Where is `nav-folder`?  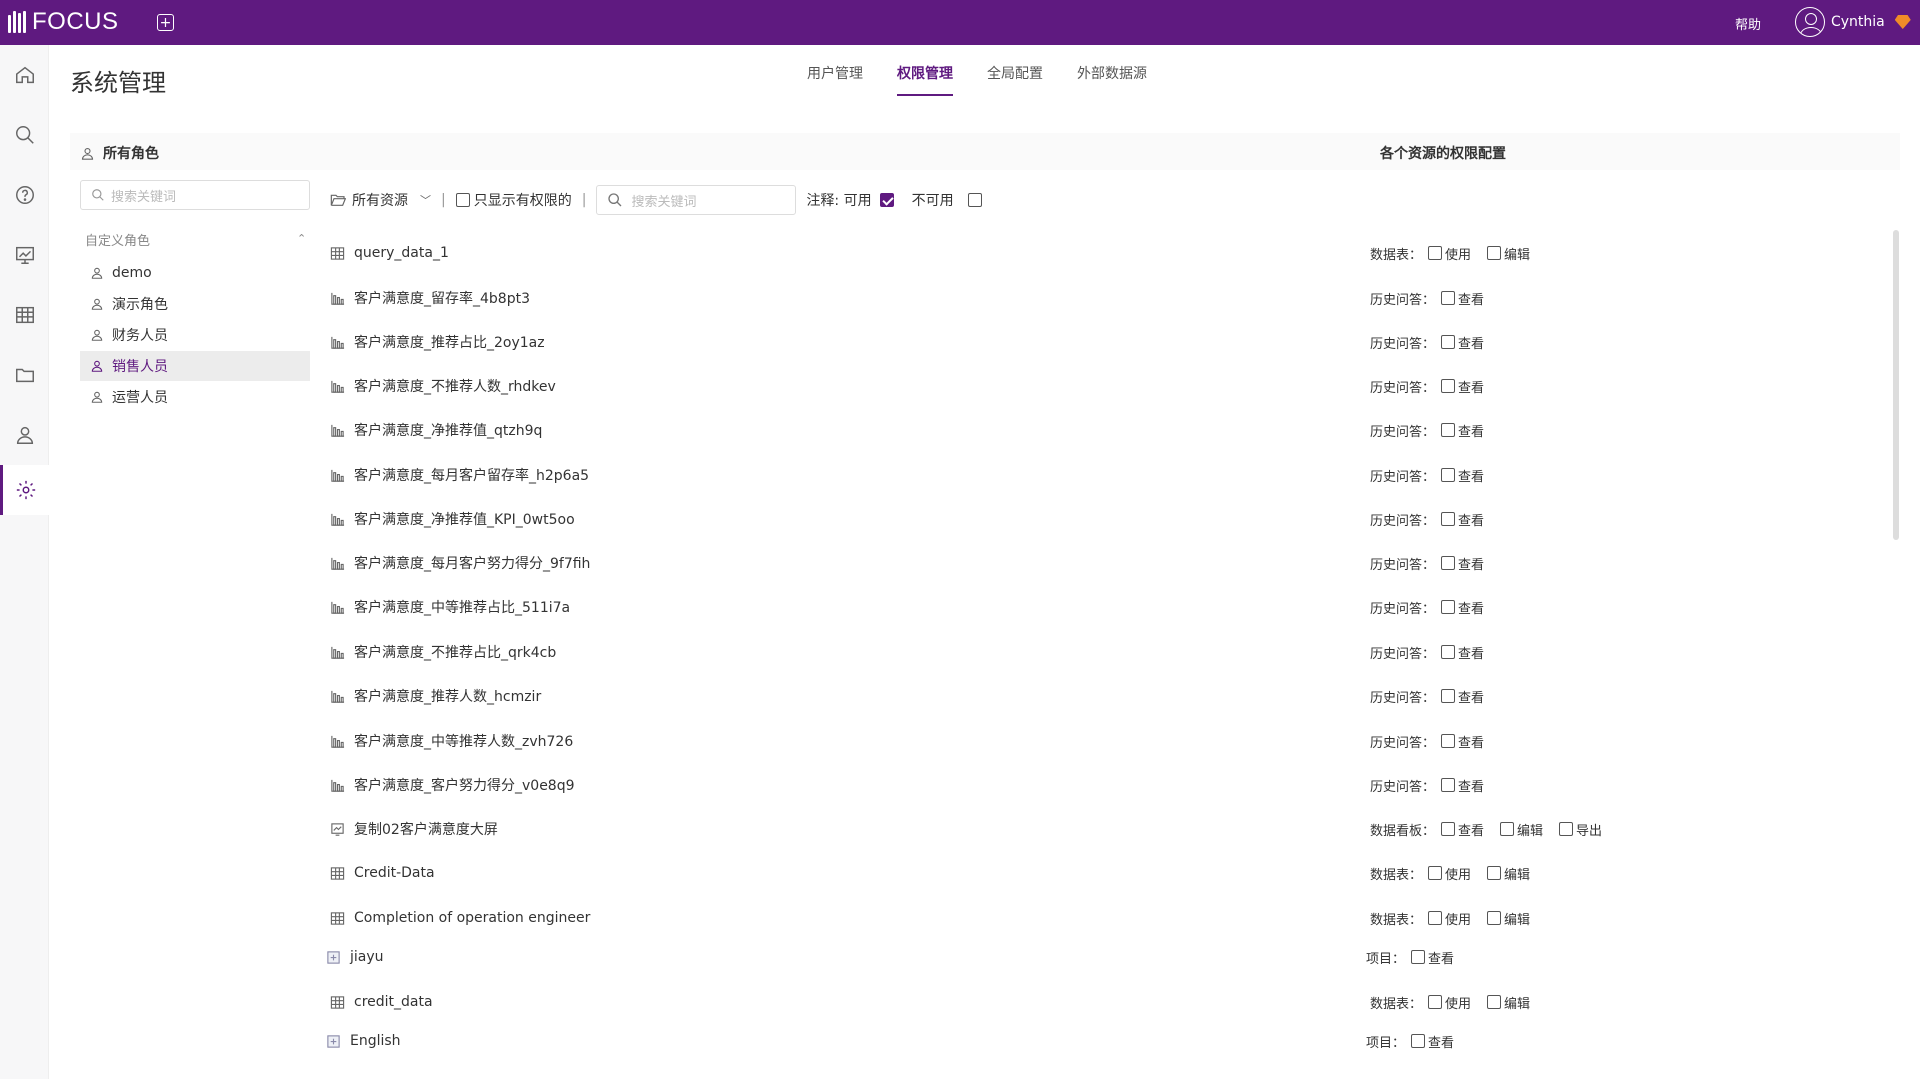
nav-folder is located at coordinates (24, 375).